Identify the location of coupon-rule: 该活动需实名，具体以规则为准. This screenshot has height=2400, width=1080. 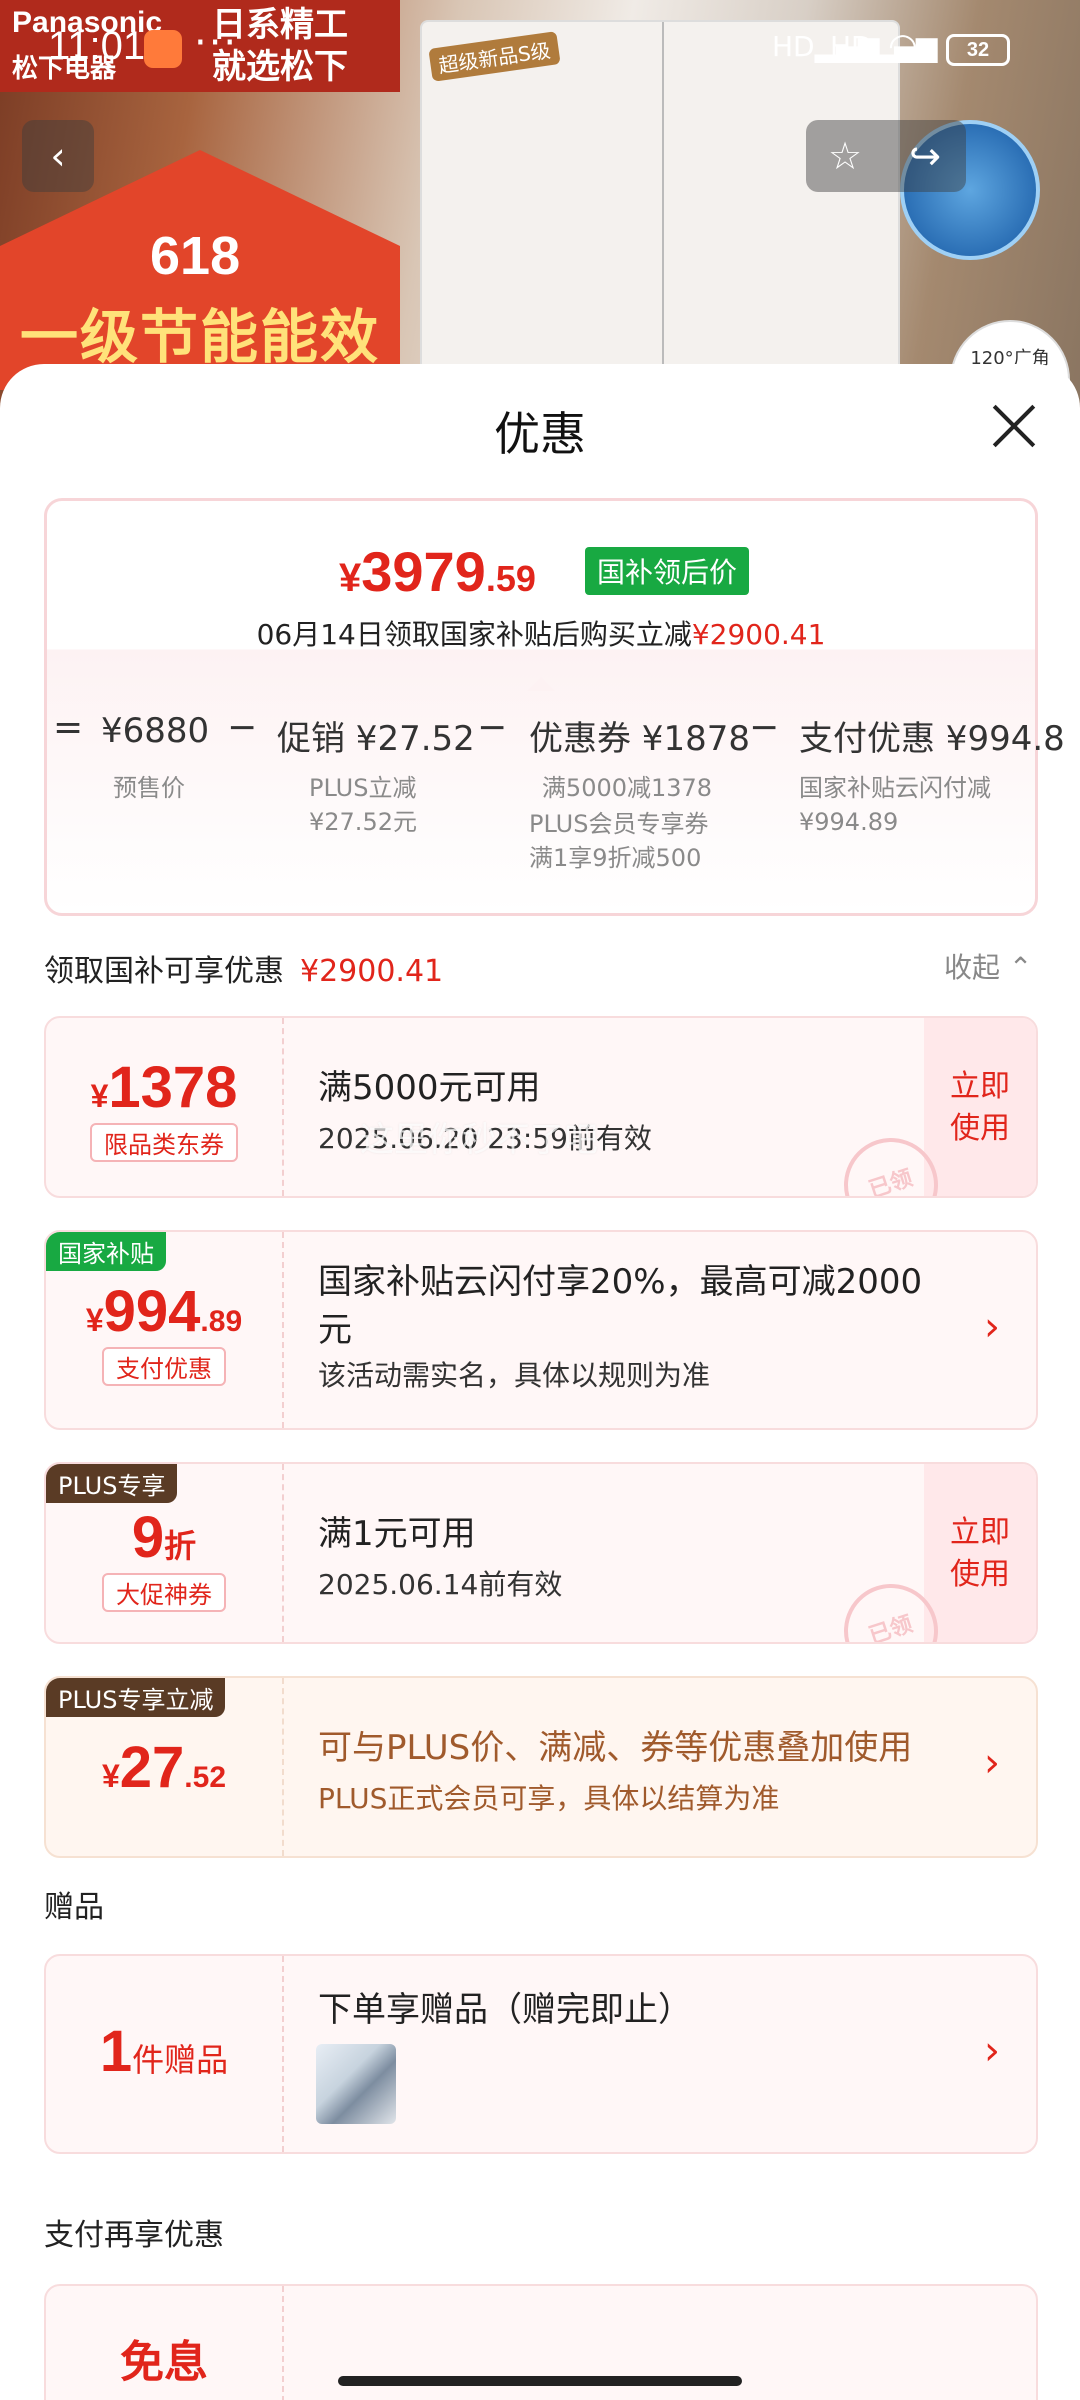
(514, 1375).